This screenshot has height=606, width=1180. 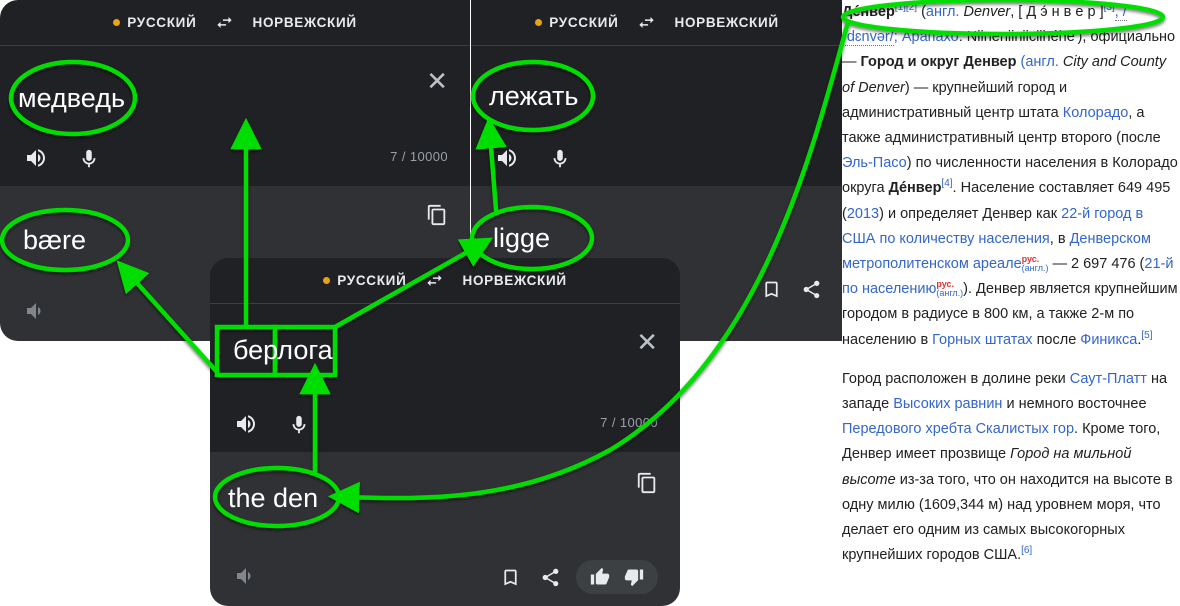 What do you see at coordinates (522, 238) in the screenshot?
I see `label-ligge: ligge` at bounding box center [522, 238].